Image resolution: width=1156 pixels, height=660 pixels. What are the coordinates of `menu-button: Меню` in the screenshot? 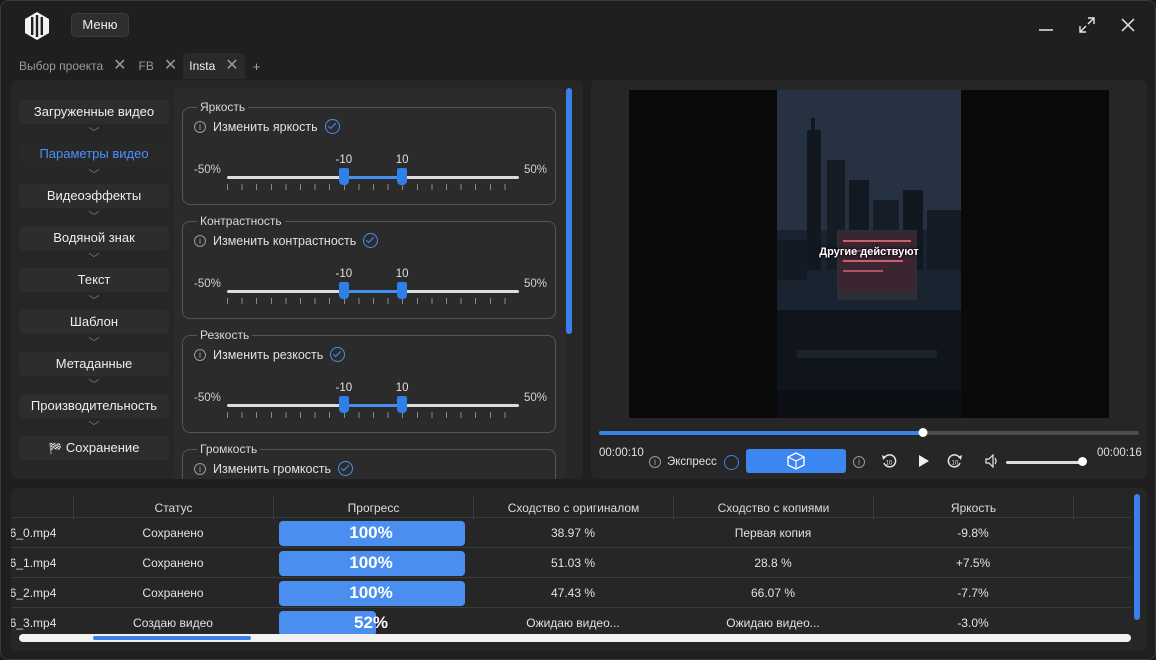 It's located at (100, 25).